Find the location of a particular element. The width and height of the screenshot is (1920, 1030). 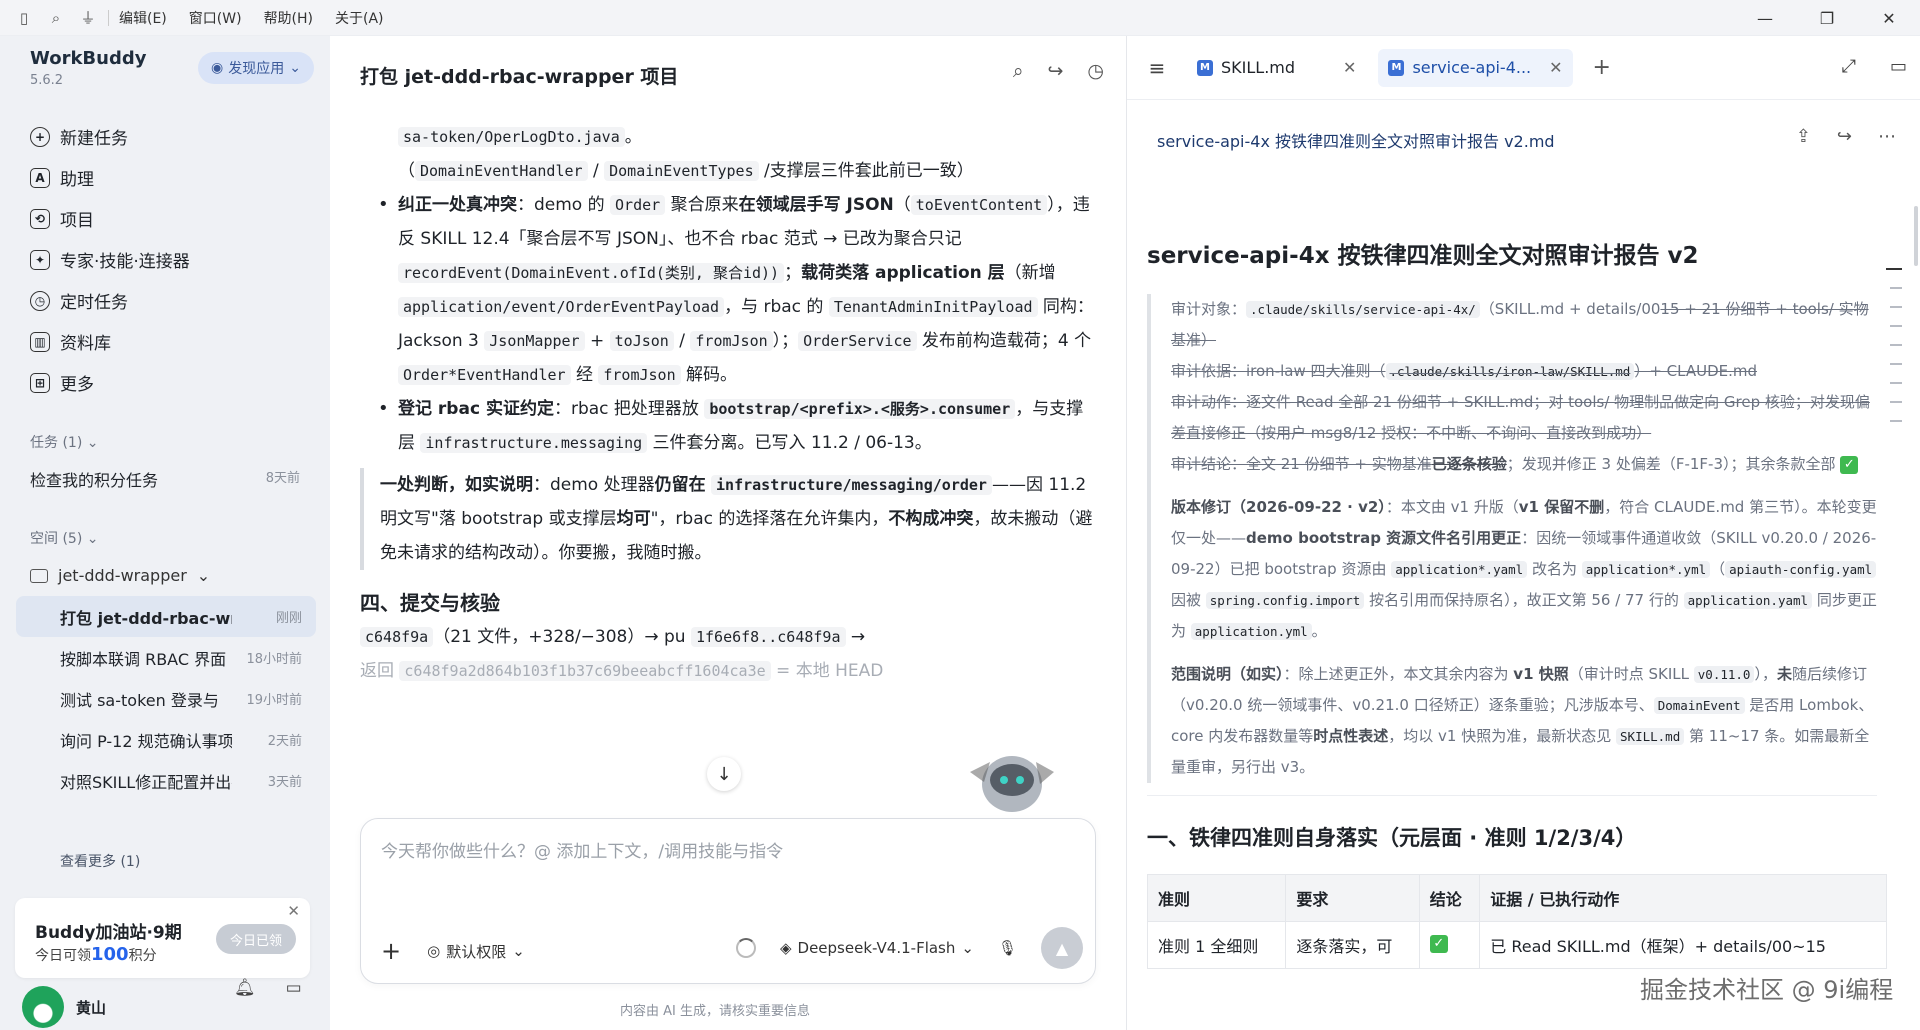

nav-library: ▥ 资料库 is located at coordinates (166, 341).